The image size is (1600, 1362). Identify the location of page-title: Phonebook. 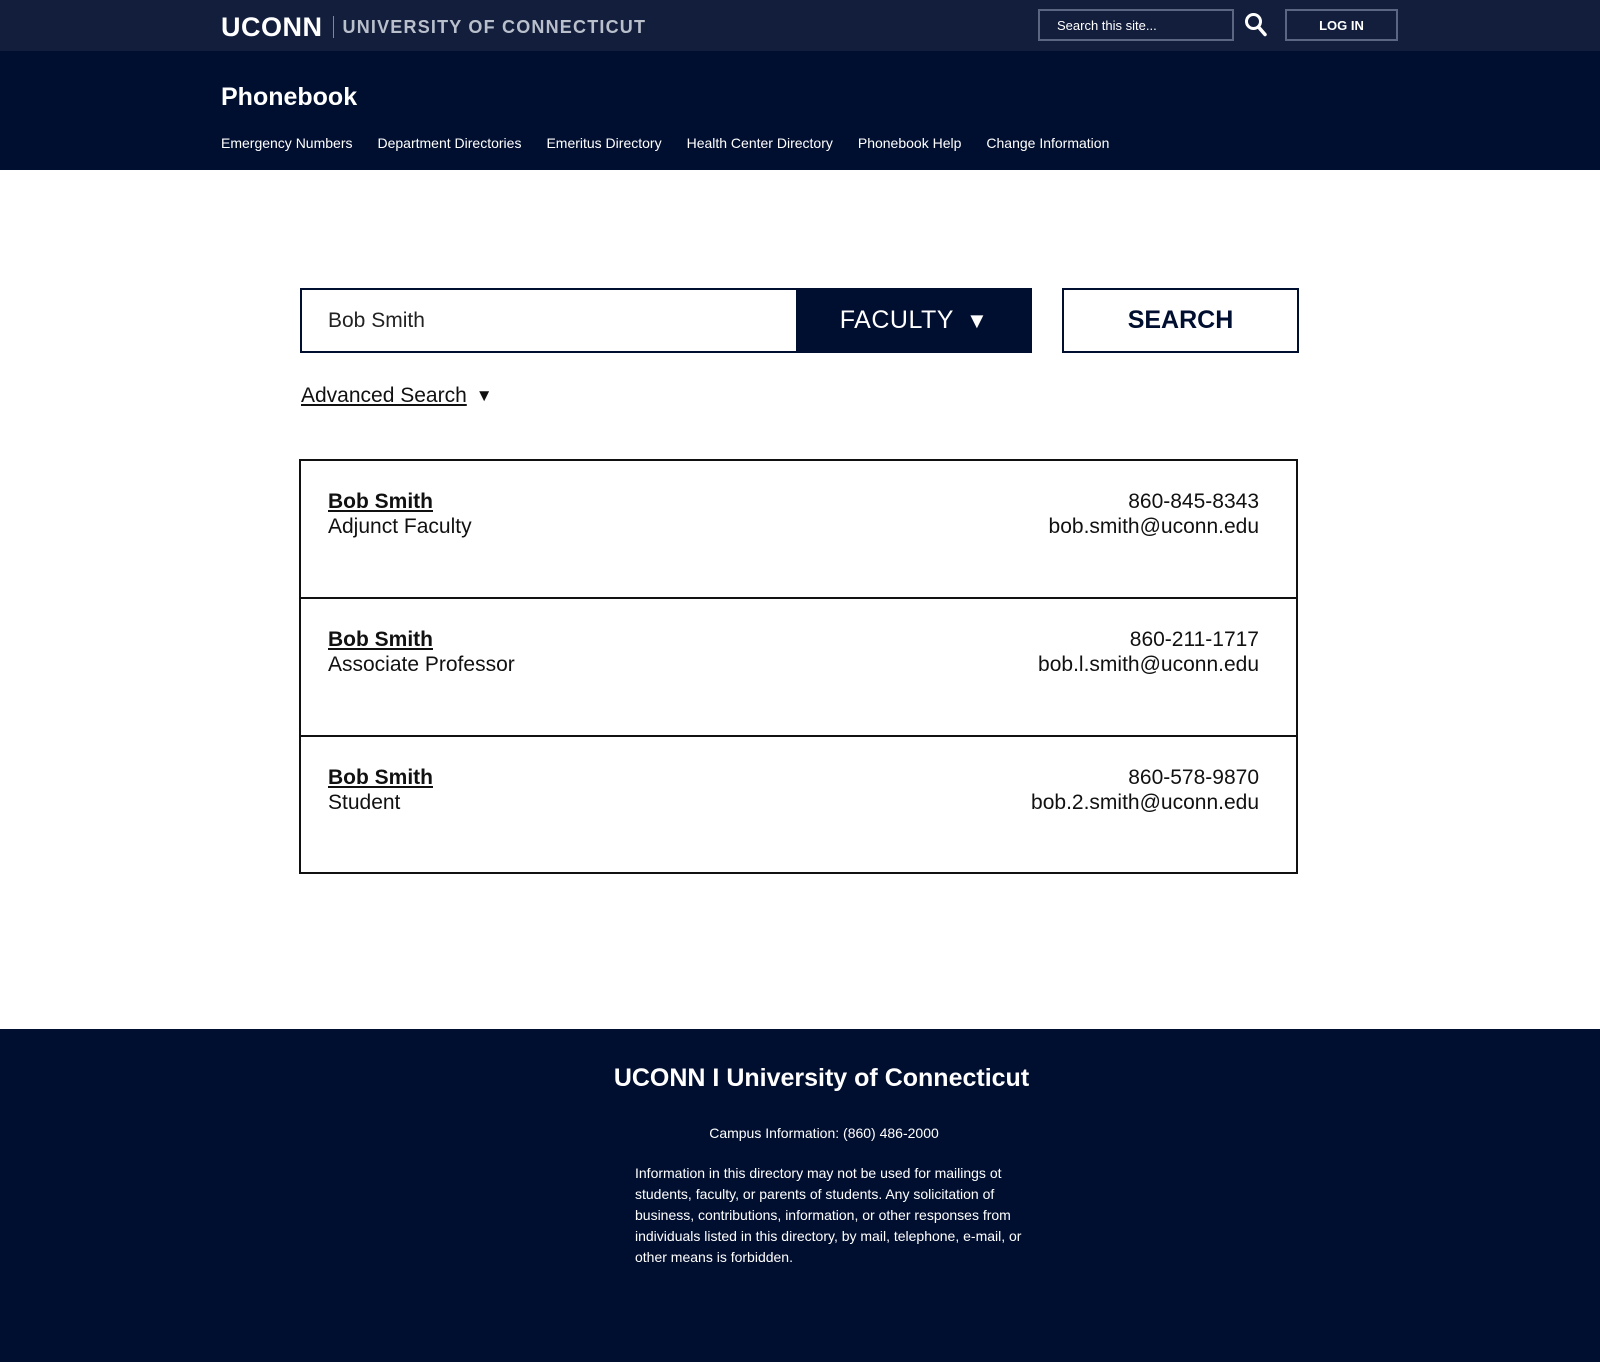
(289, 97).